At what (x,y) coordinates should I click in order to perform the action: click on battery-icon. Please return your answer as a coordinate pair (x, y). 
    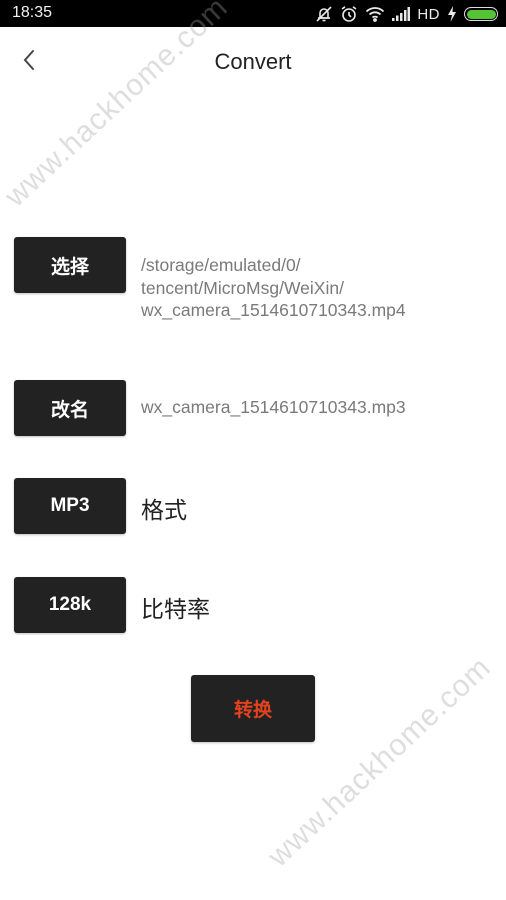
    Looking at the image, I should click on (481, 14).